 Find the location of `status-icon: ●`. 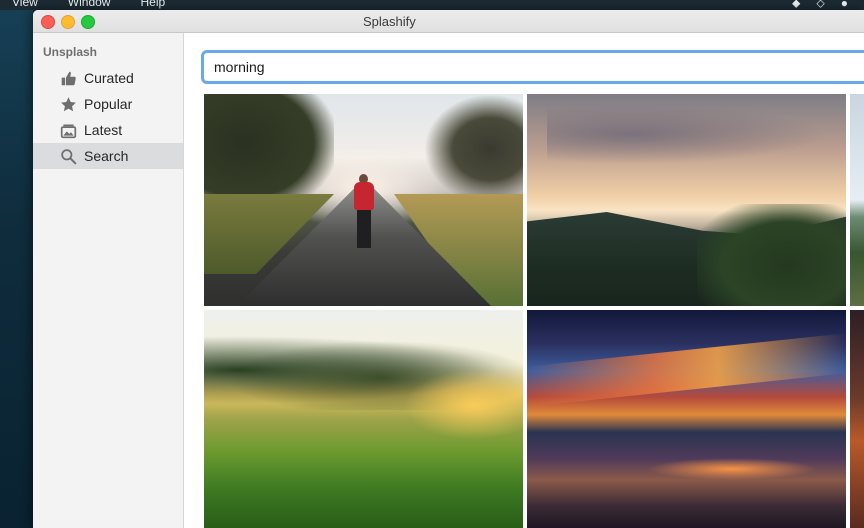

status-icon: ● is located at coordinates (844, 5).